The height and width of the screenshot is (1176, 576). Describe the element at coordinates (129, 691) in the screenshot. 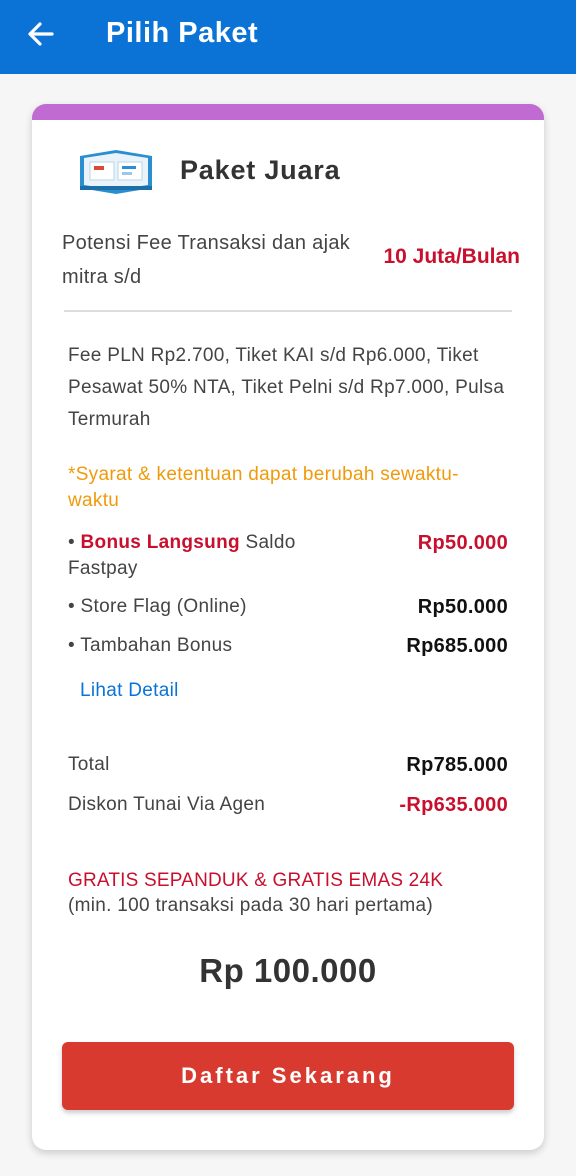

I see `lihat-detail-link: Lihat Detail` at that location.